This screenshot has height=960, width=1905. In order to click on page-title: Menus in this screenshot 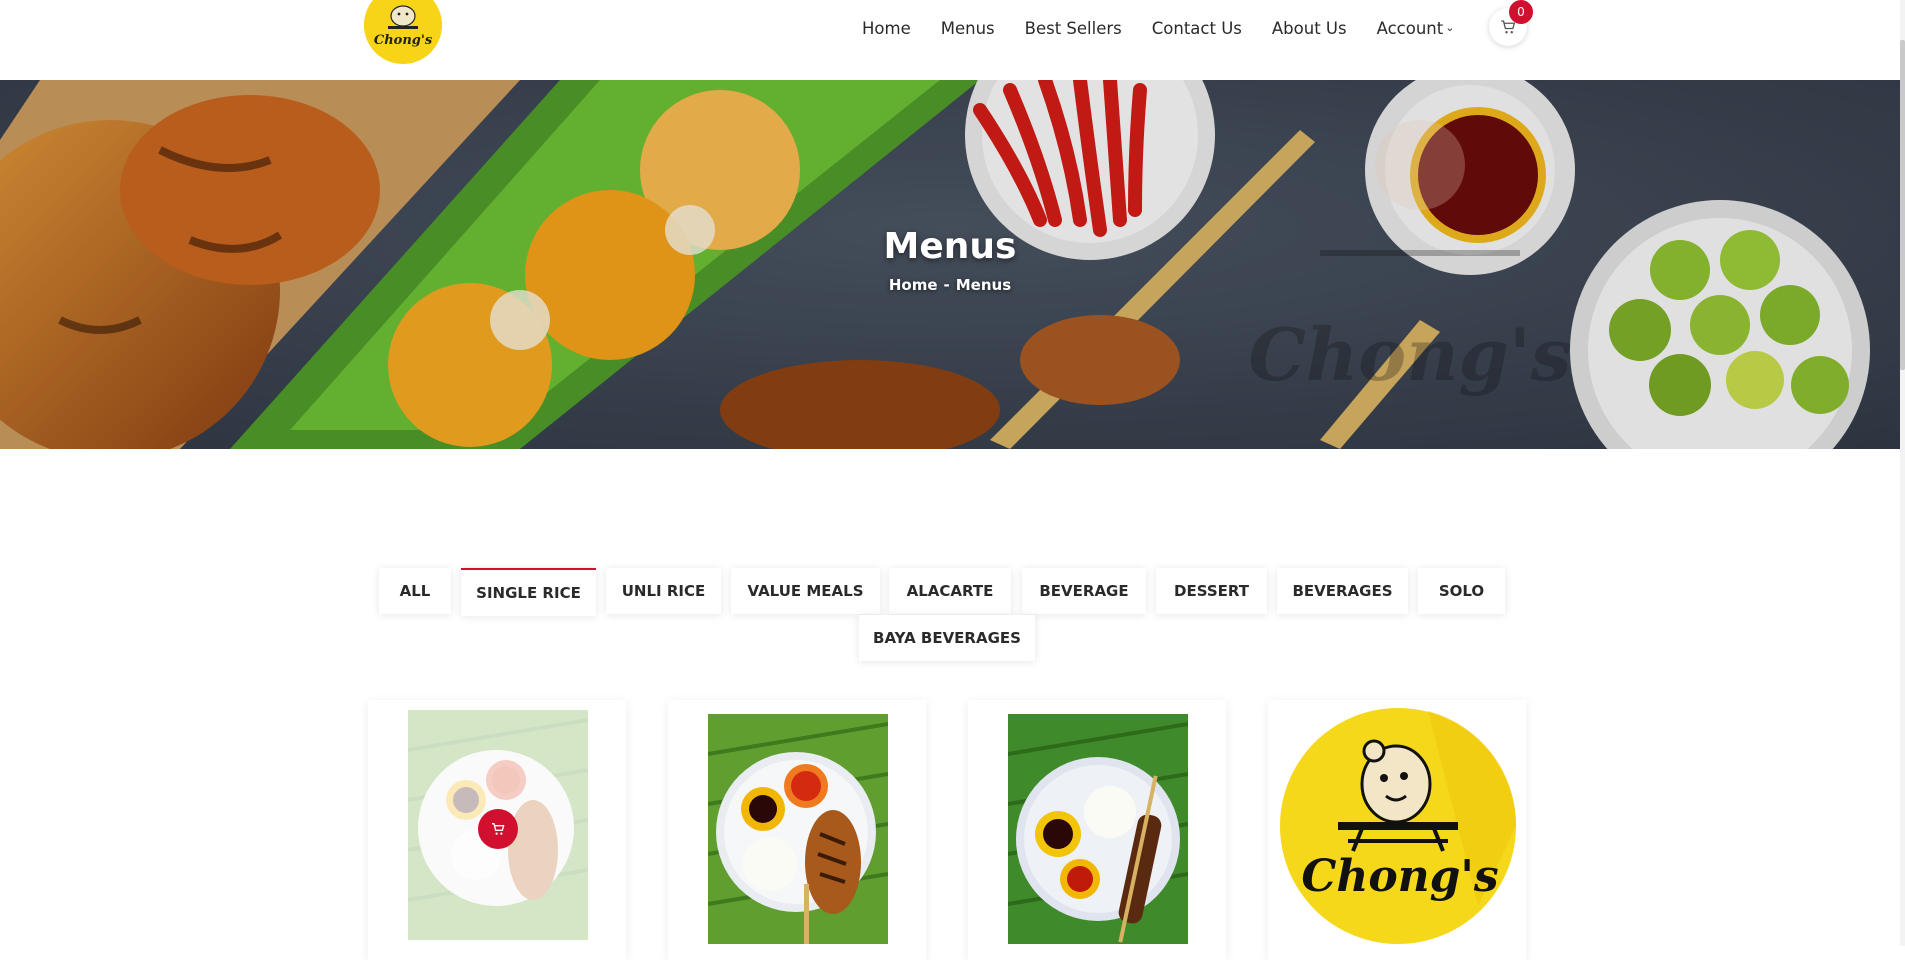, I will do `click(950, 246)`.